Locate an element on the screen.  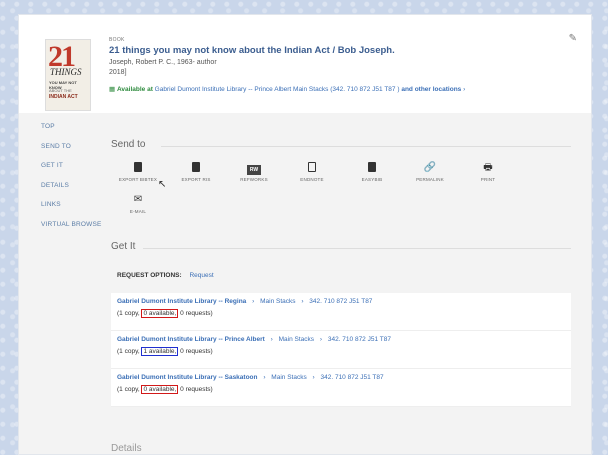
cover-line-2: ABOUT THE is located at coordinates (60, 90).